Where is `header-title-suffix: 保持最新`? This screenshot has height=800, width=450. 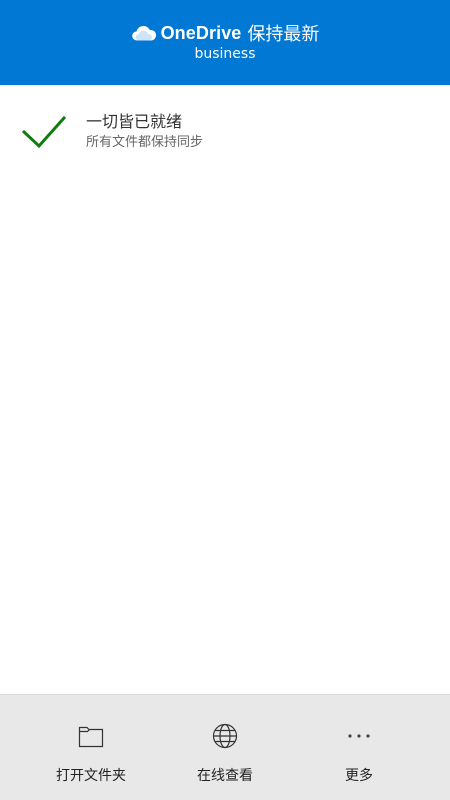
header-title-suffix: 保持最新 is located at coordinates (283, 34).